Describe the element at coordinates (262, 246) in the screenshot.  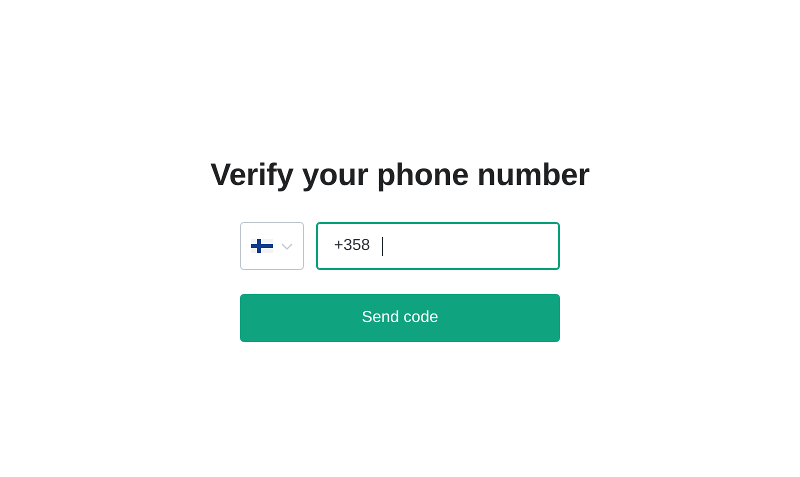
I see `finland-flag-icon` at that location.